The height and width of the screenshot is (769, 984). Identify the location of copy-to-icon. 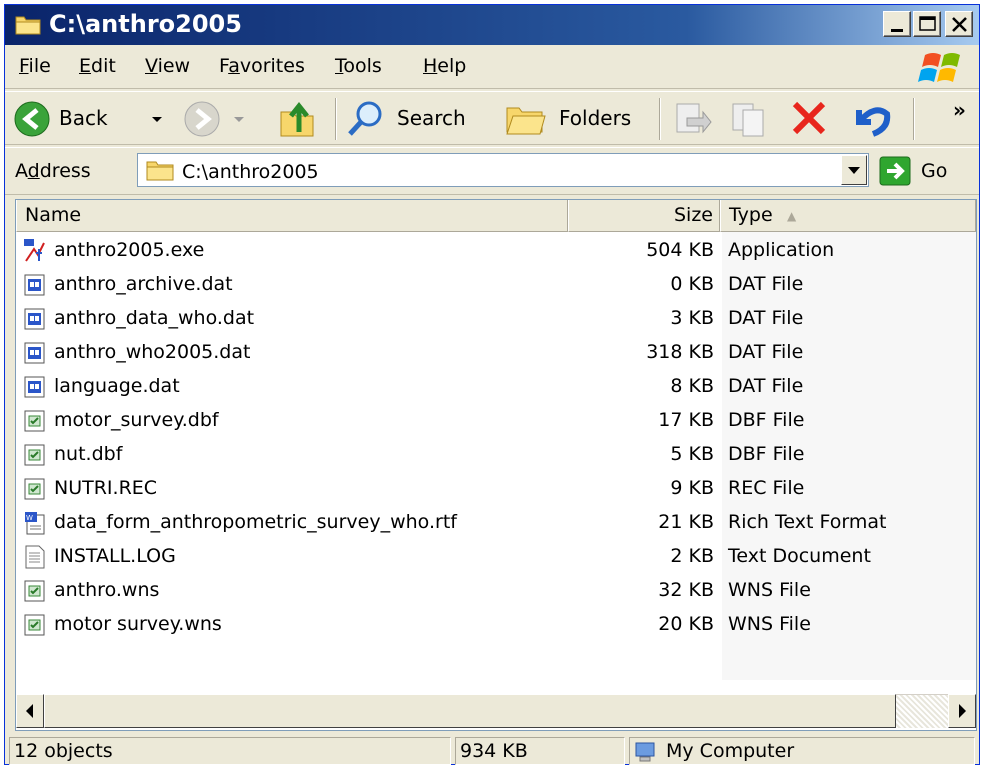
(748, 120).